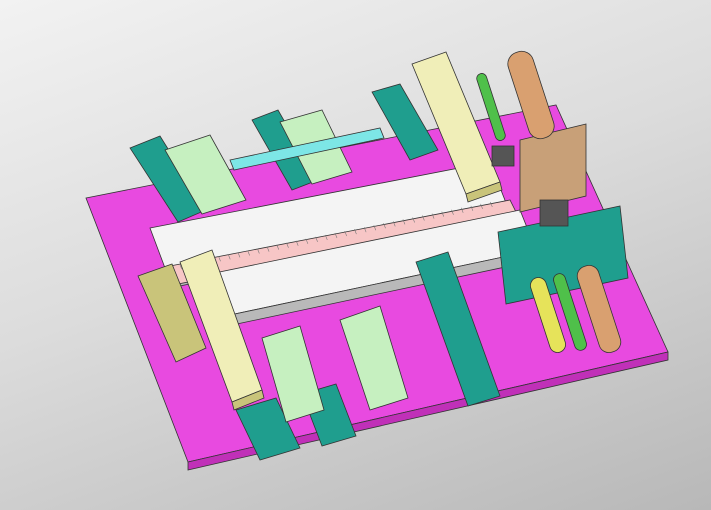  I want to click on right-tan-panel, so click(553, 168).